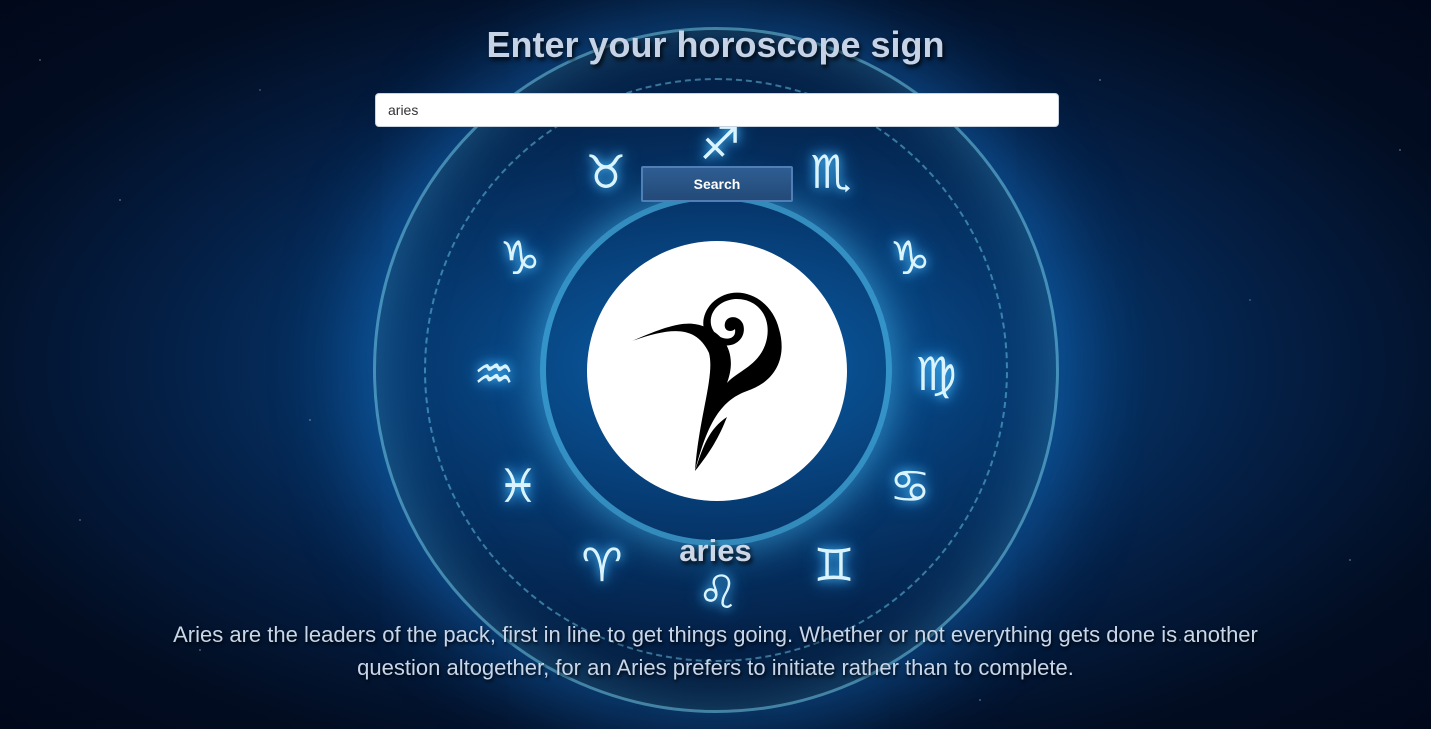 The width and height of the screenshot is (1431, 729). What do you see at coordinates (910, 486) in the screenshot?
I see `leo-icon: ♋` at bounding box center [910, 486].